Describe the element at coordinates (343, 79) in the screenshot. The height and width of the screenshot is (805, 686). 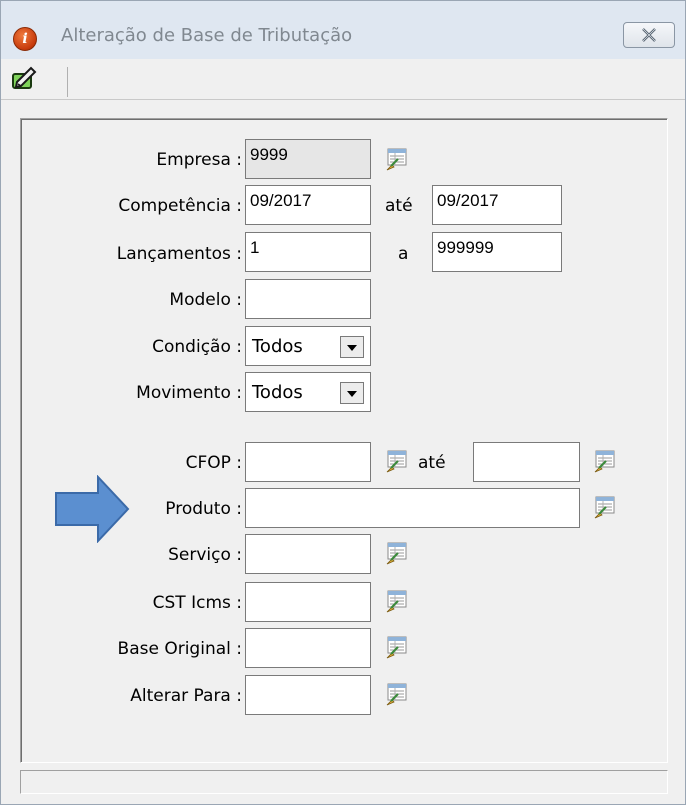
I see `toolbar` at that location.